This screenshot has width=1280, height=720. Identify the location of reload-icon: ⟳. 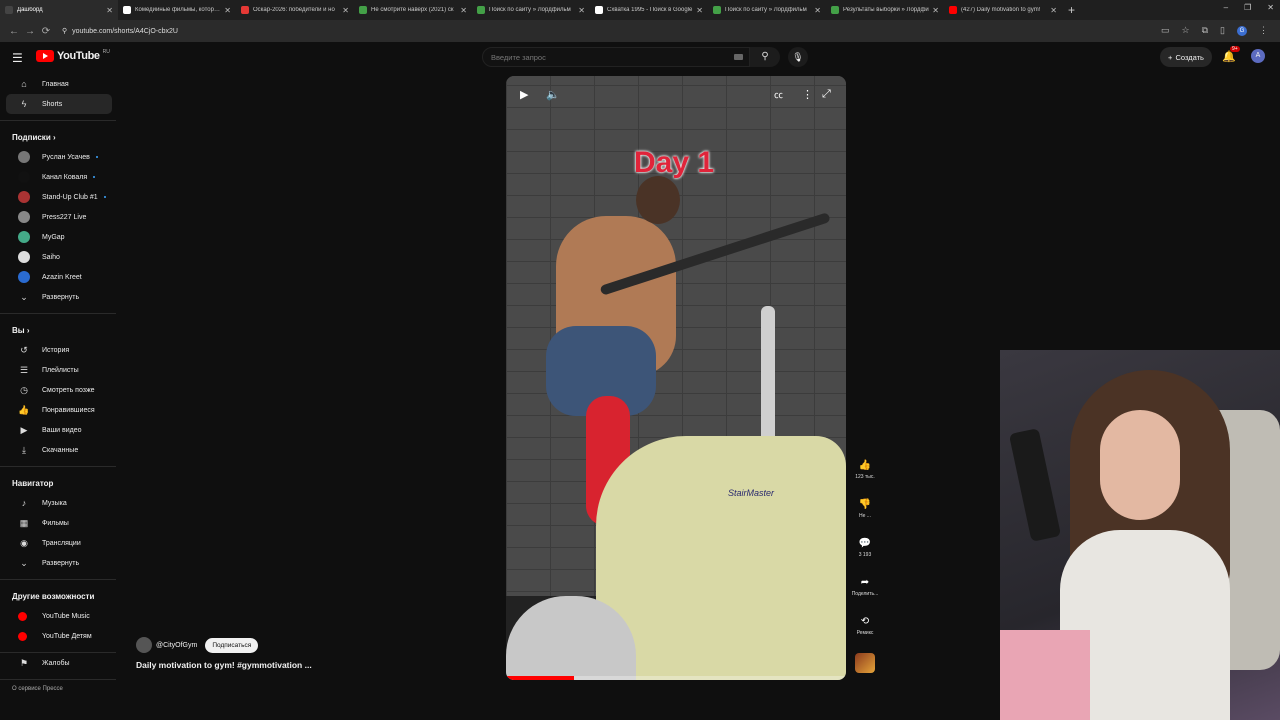
(46, 31).